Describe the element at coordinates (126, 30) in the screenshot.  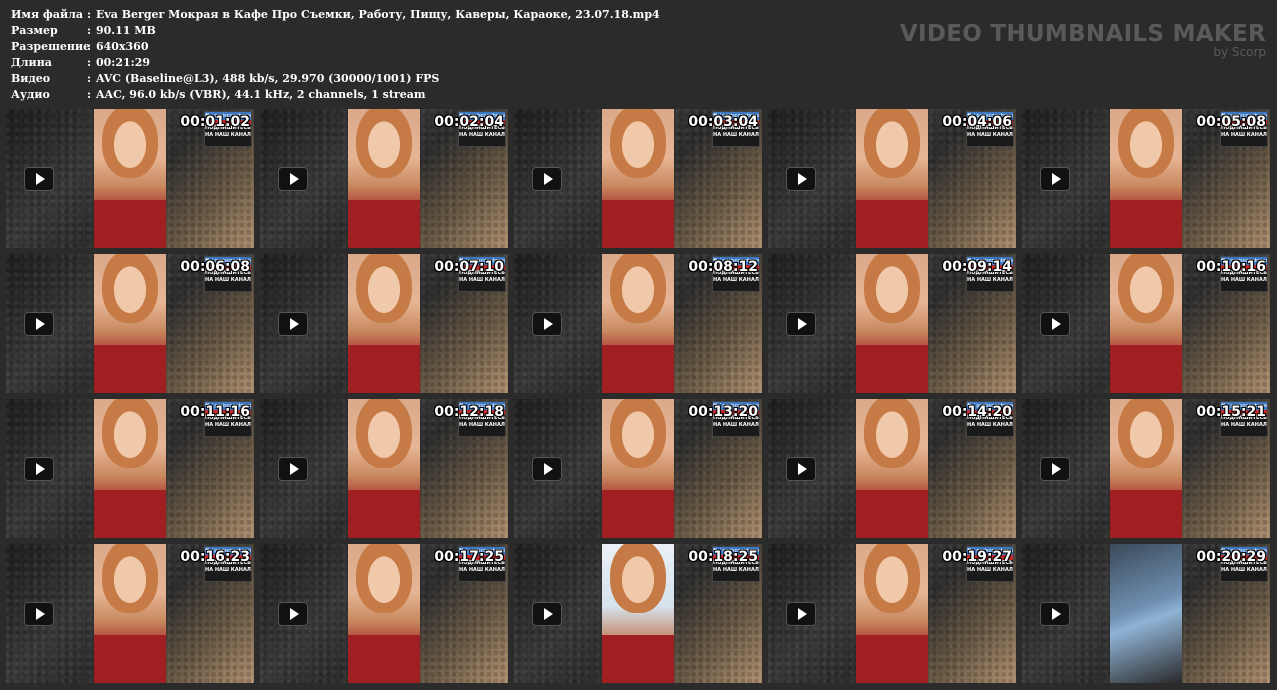
I see `file-info-value: 90.11 MB` at that location.